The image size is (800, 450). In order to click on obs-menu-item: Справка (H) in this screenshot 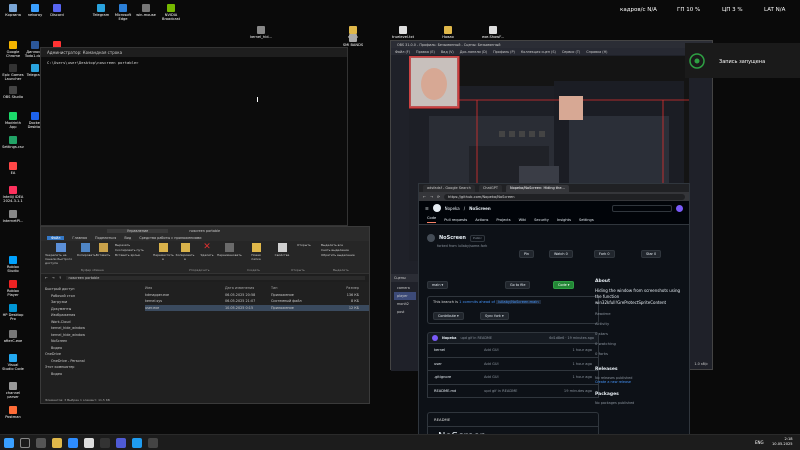, I will do `click(596, 52)`.